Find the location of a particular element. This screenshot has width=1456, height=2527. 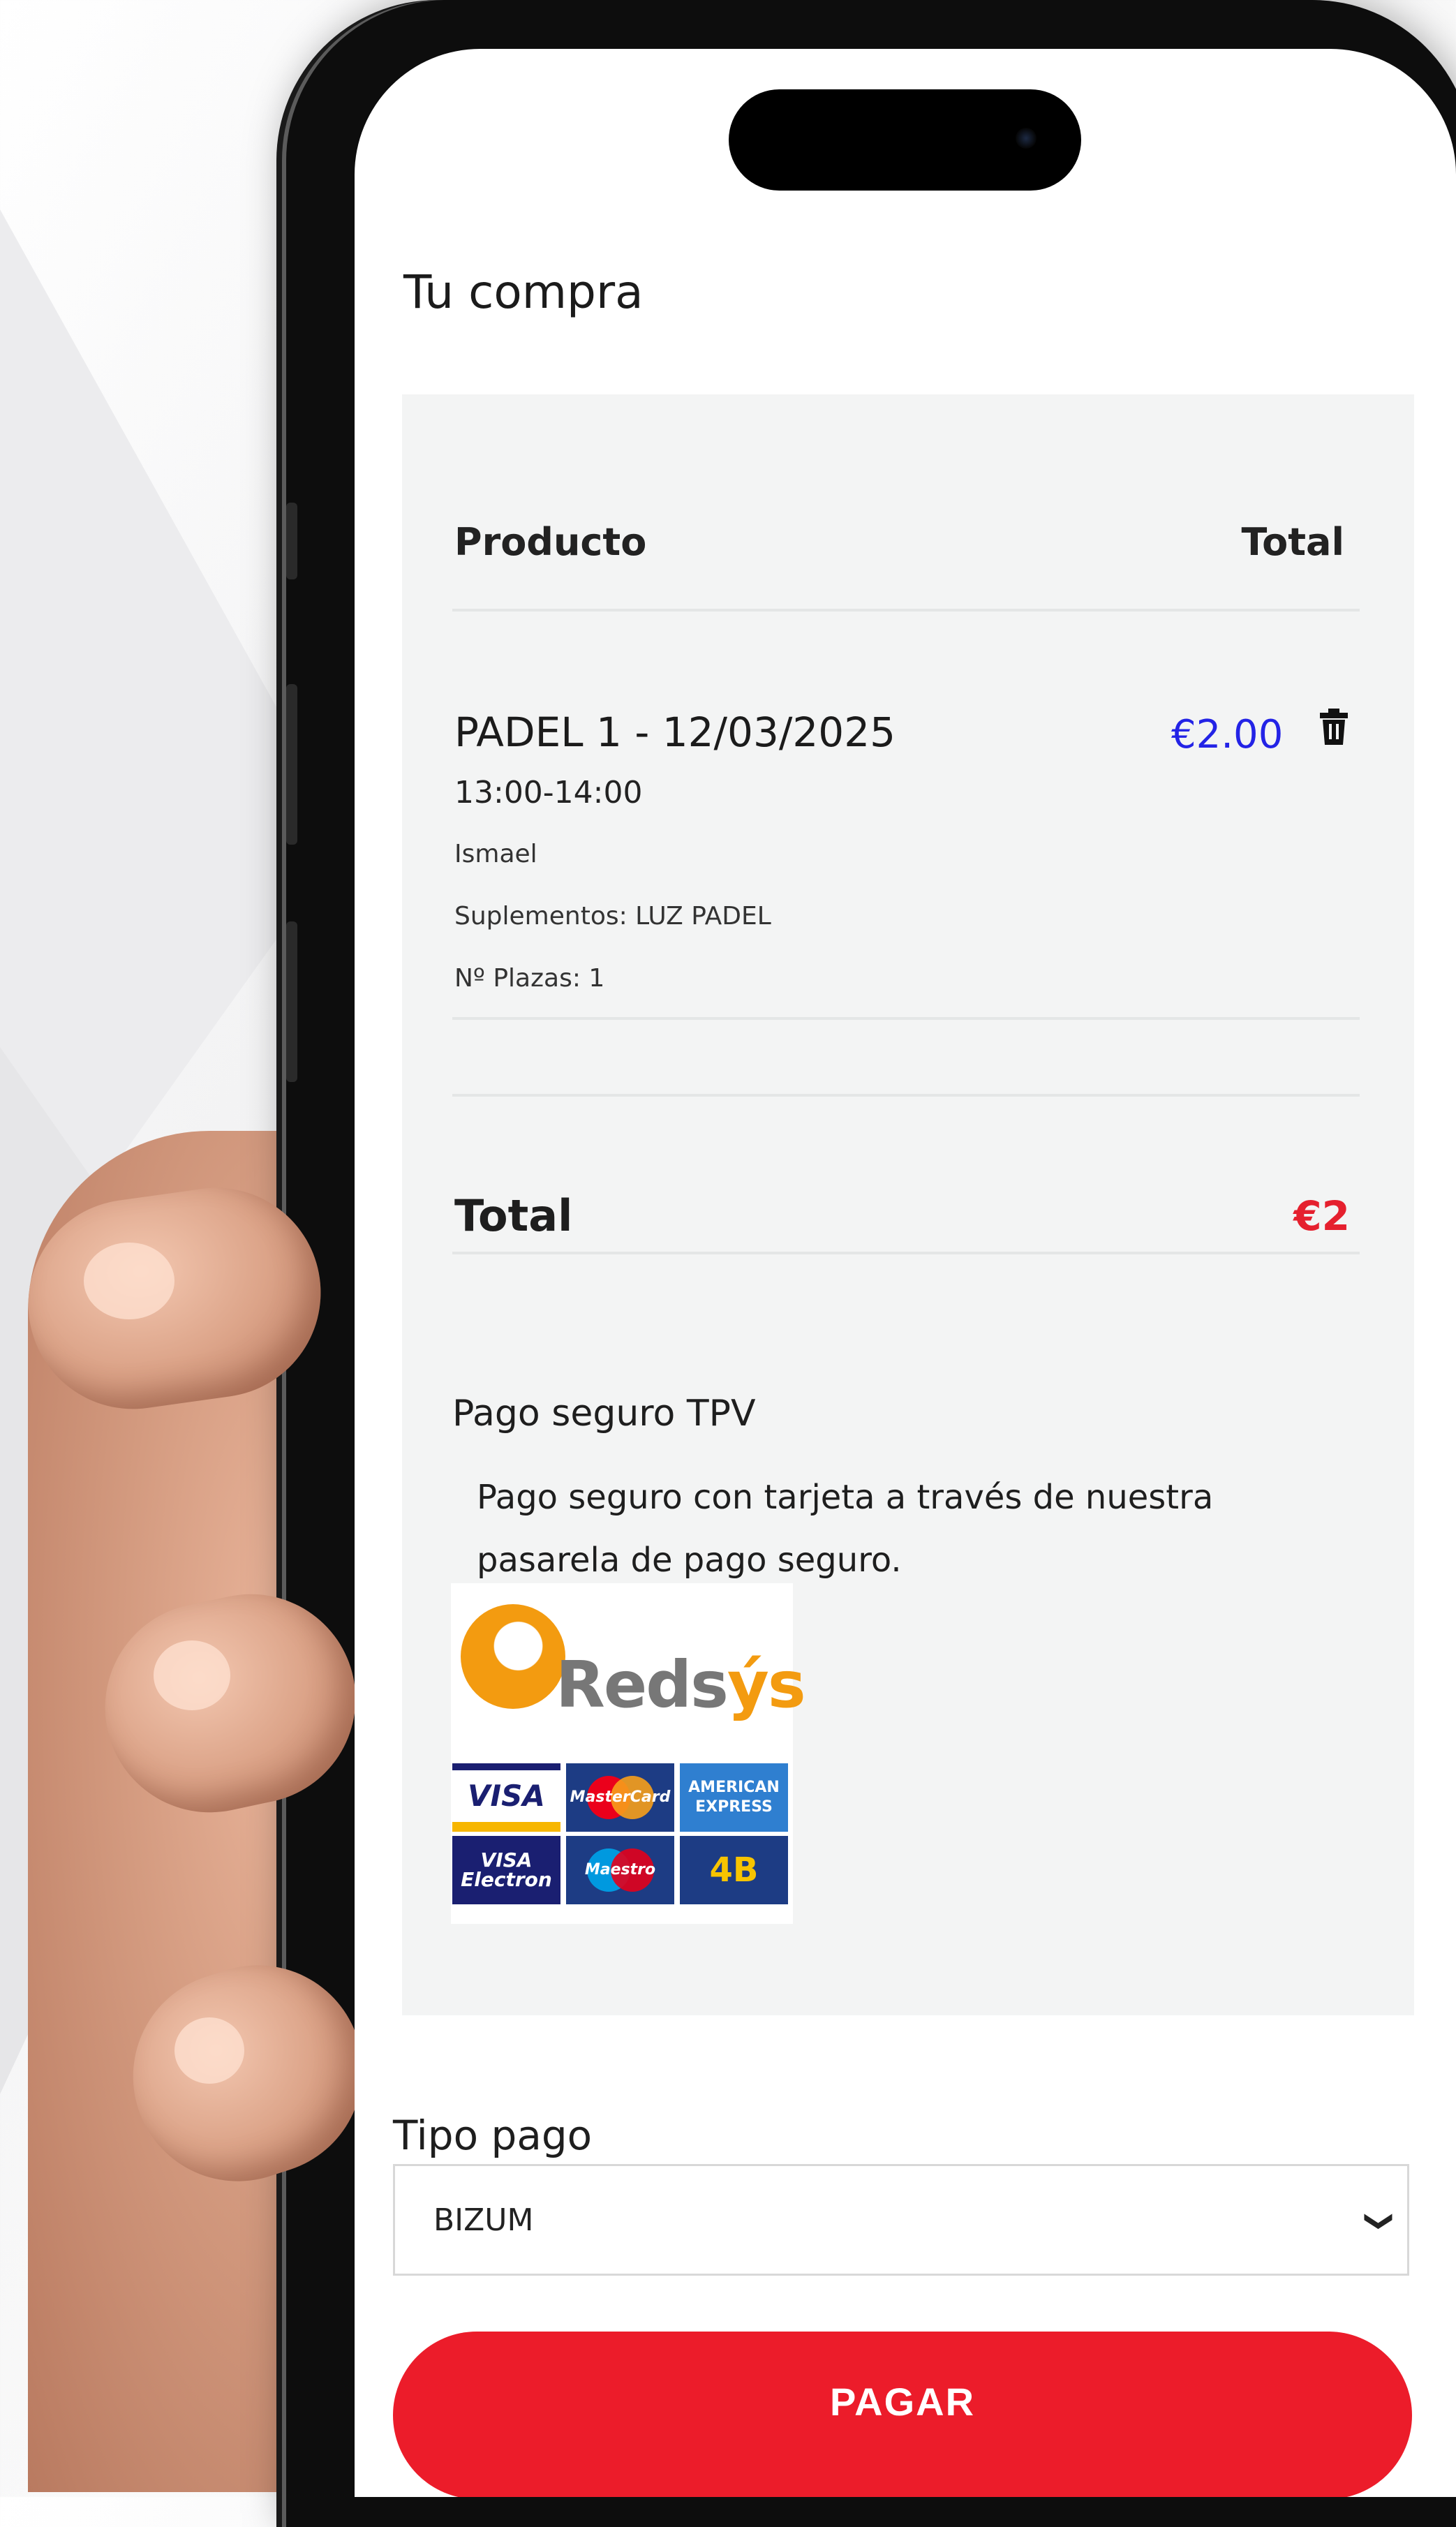

trash-icon is located at coordinates (1334, 727).